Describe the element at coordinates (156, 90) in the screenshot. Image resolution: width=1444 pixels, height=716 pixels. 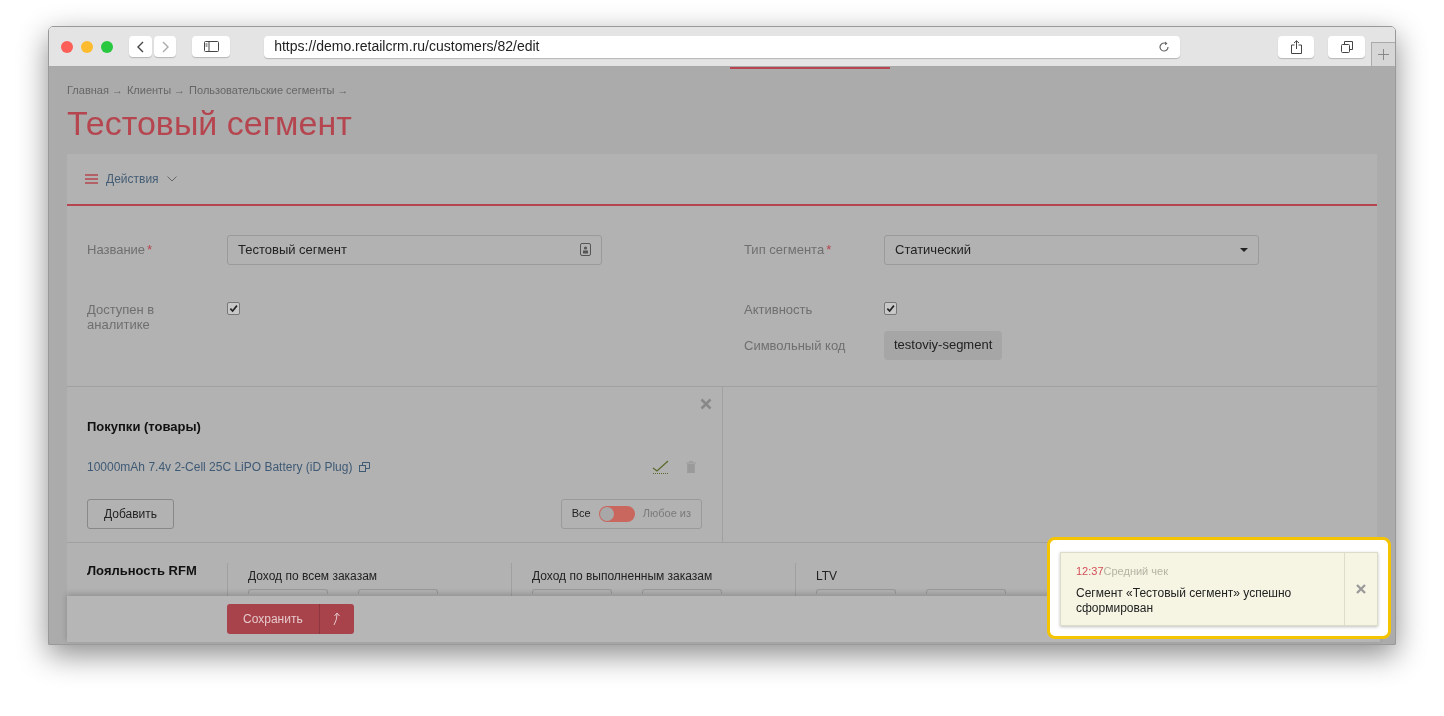
I see `breadcrumb-link: Клиенты →` at that location.